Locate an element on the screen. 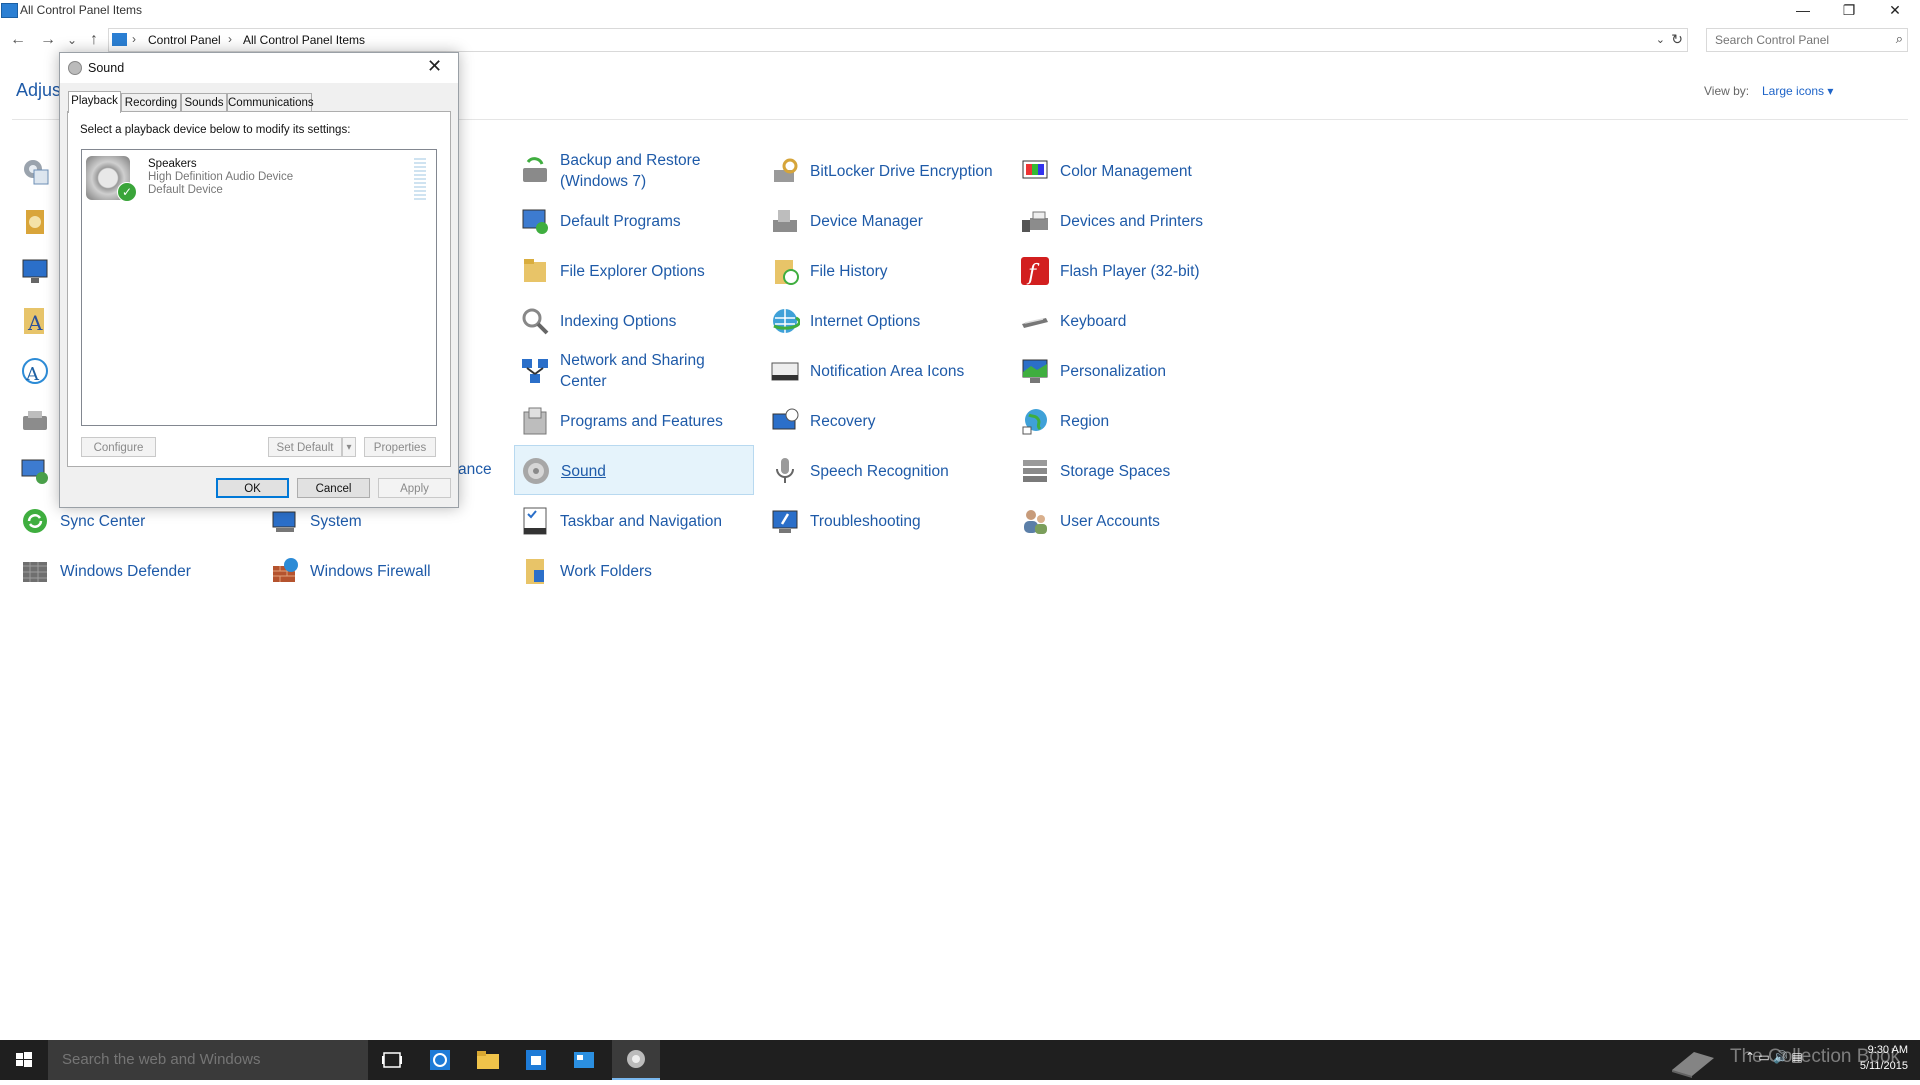  tab-playback: Playback is located at coordinates (94, 102).